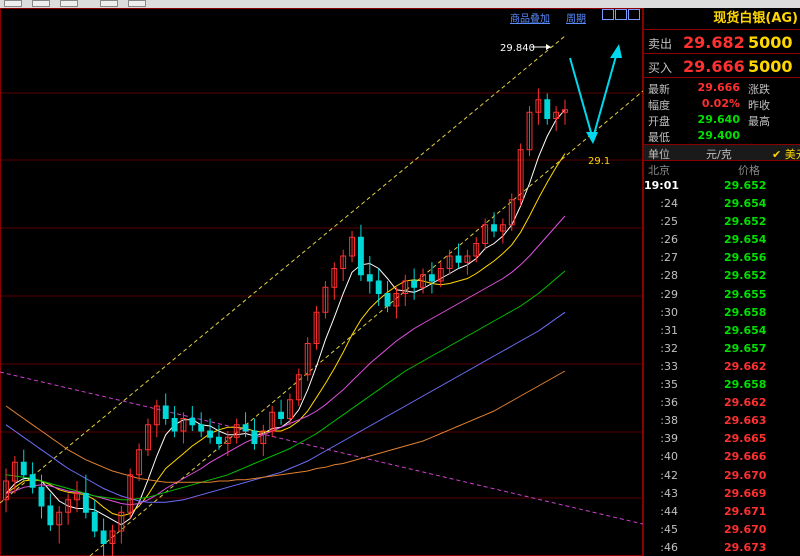 This screenshot has width=800, height=556. I want to click on tick-time: :25, so click(669, 222).